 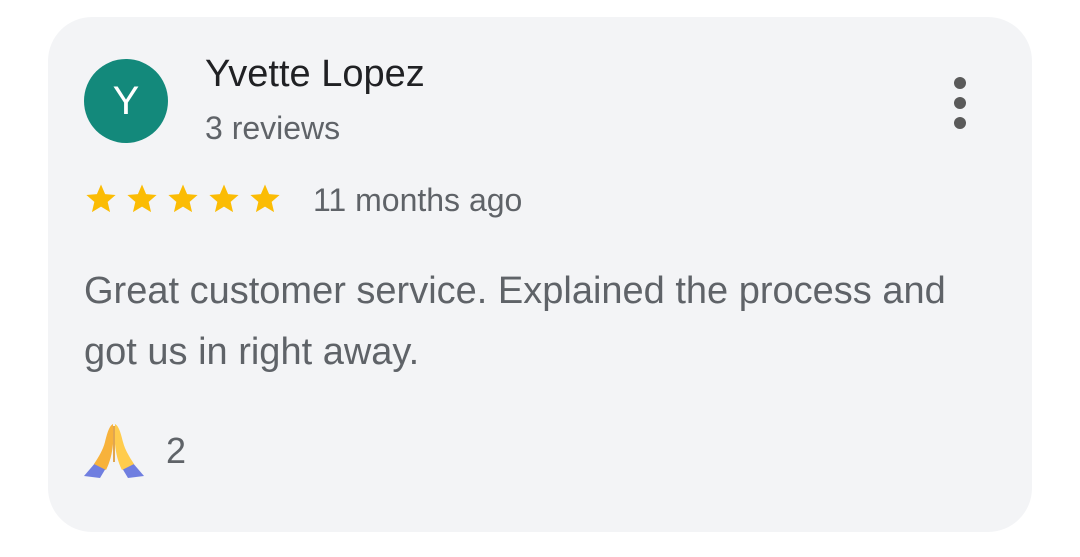 I want to click on reaction-button: 2, so click(x=134, y=451).